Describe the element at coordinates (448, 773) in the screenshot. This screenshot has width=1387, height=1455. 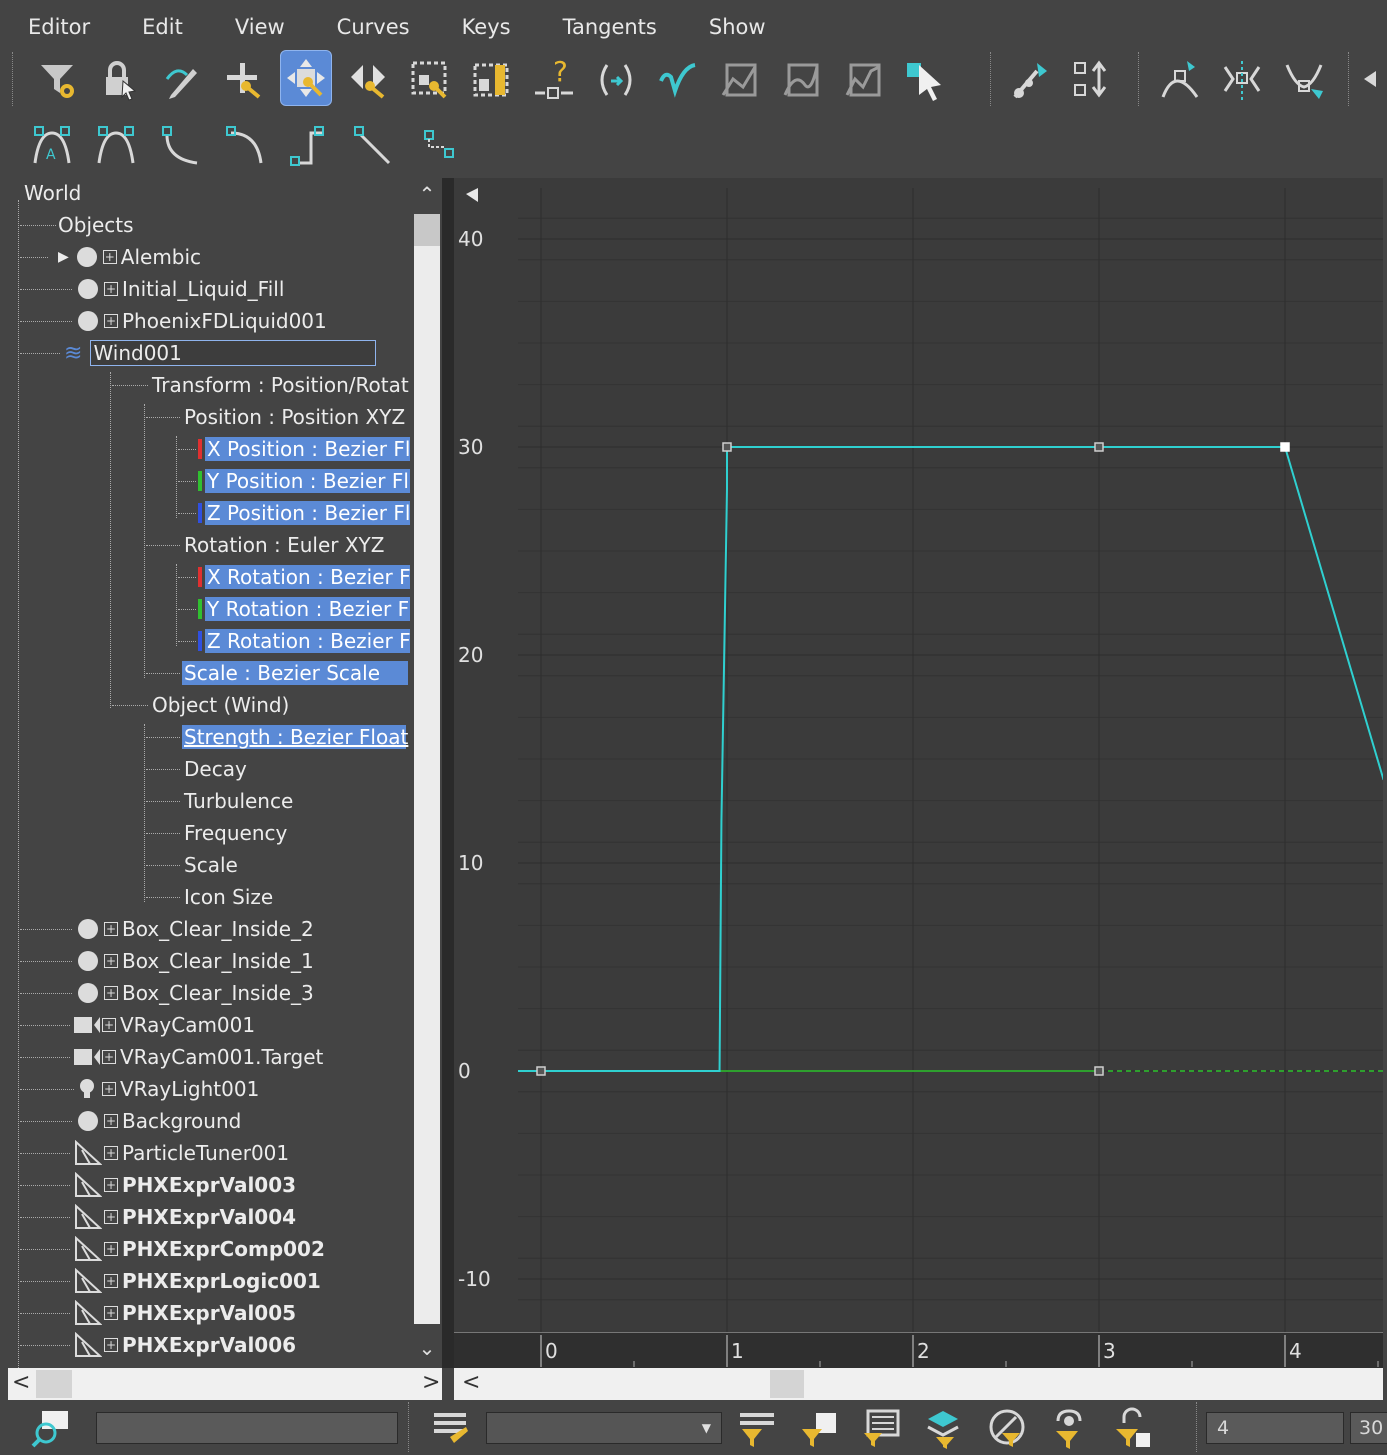
I see `panel-divider` at that location.